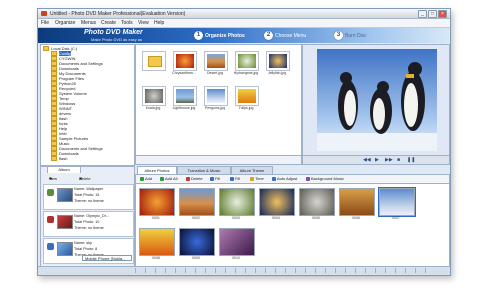 This screenshot has width=500, height=294. I want to click on photo-caption: 0007, so click(396, 218).